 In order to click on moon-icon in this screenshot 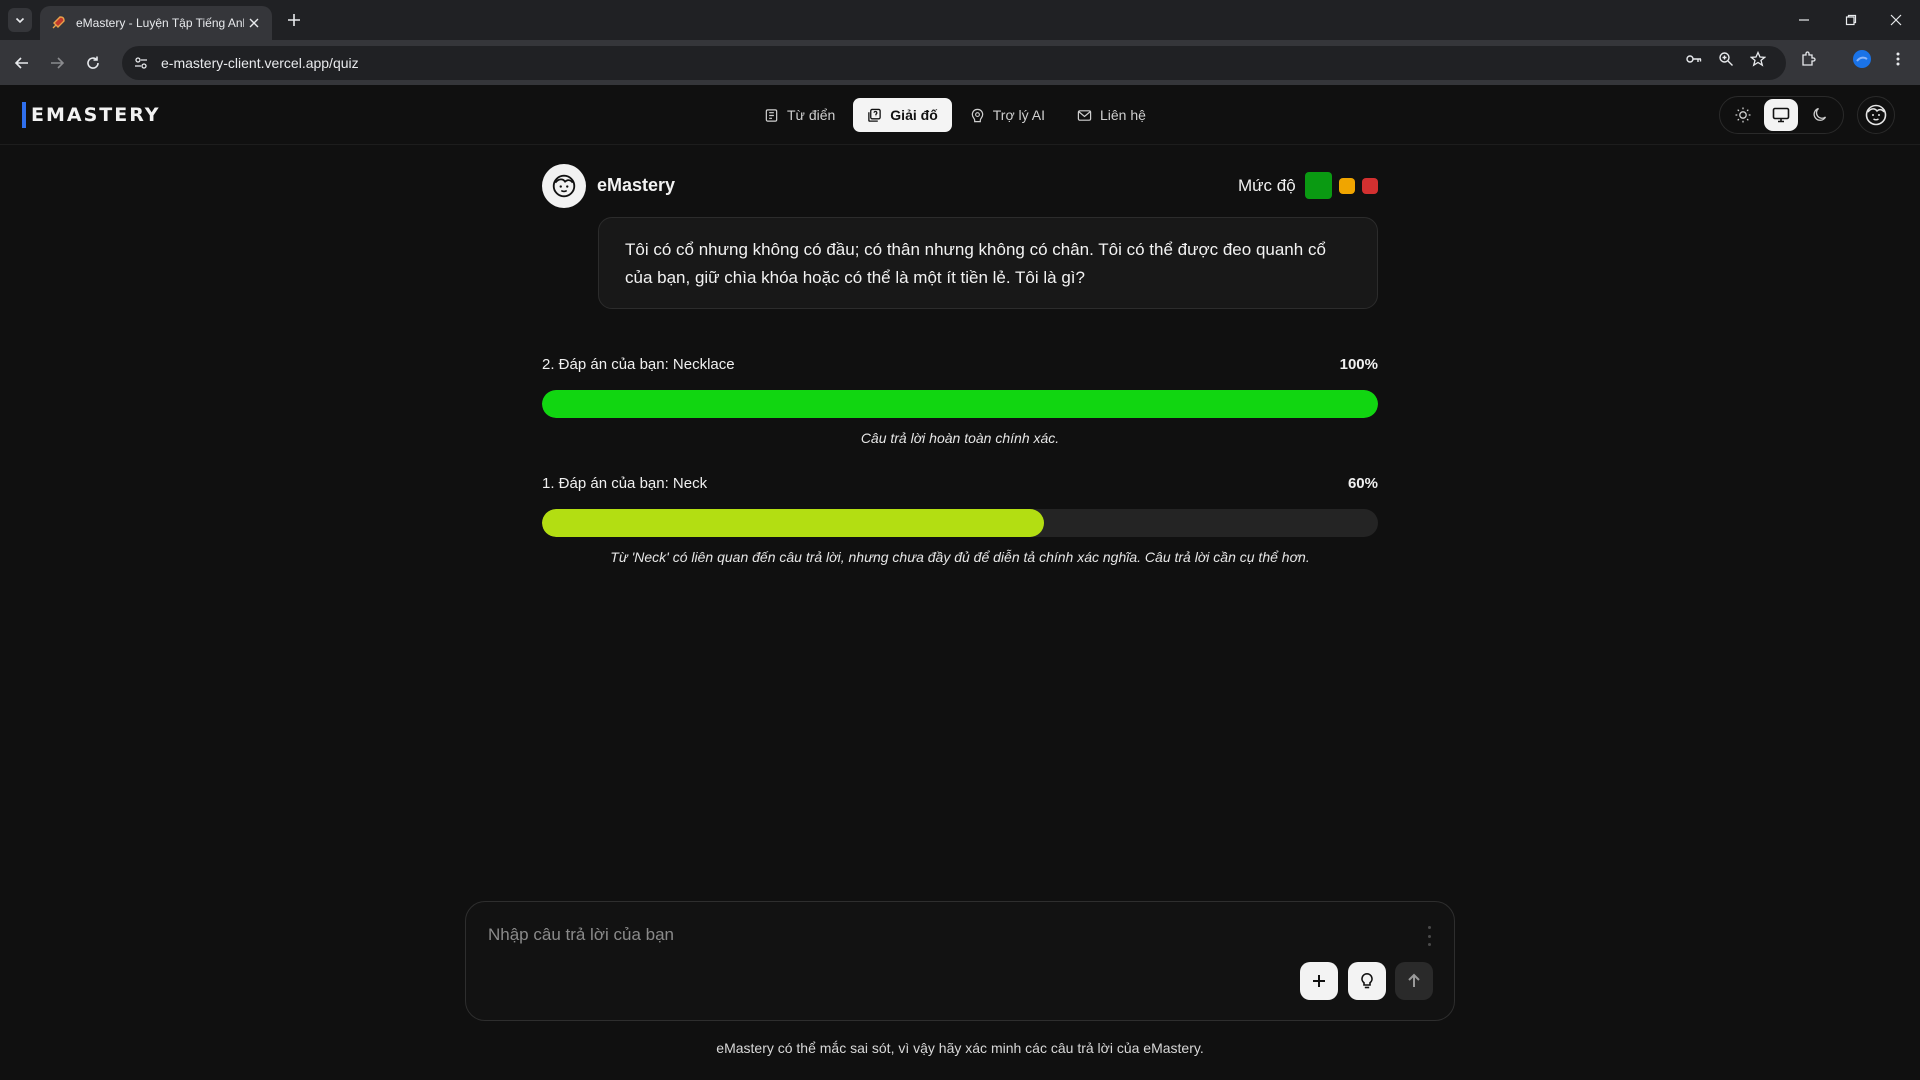, I will do `click(1819, 114)`.